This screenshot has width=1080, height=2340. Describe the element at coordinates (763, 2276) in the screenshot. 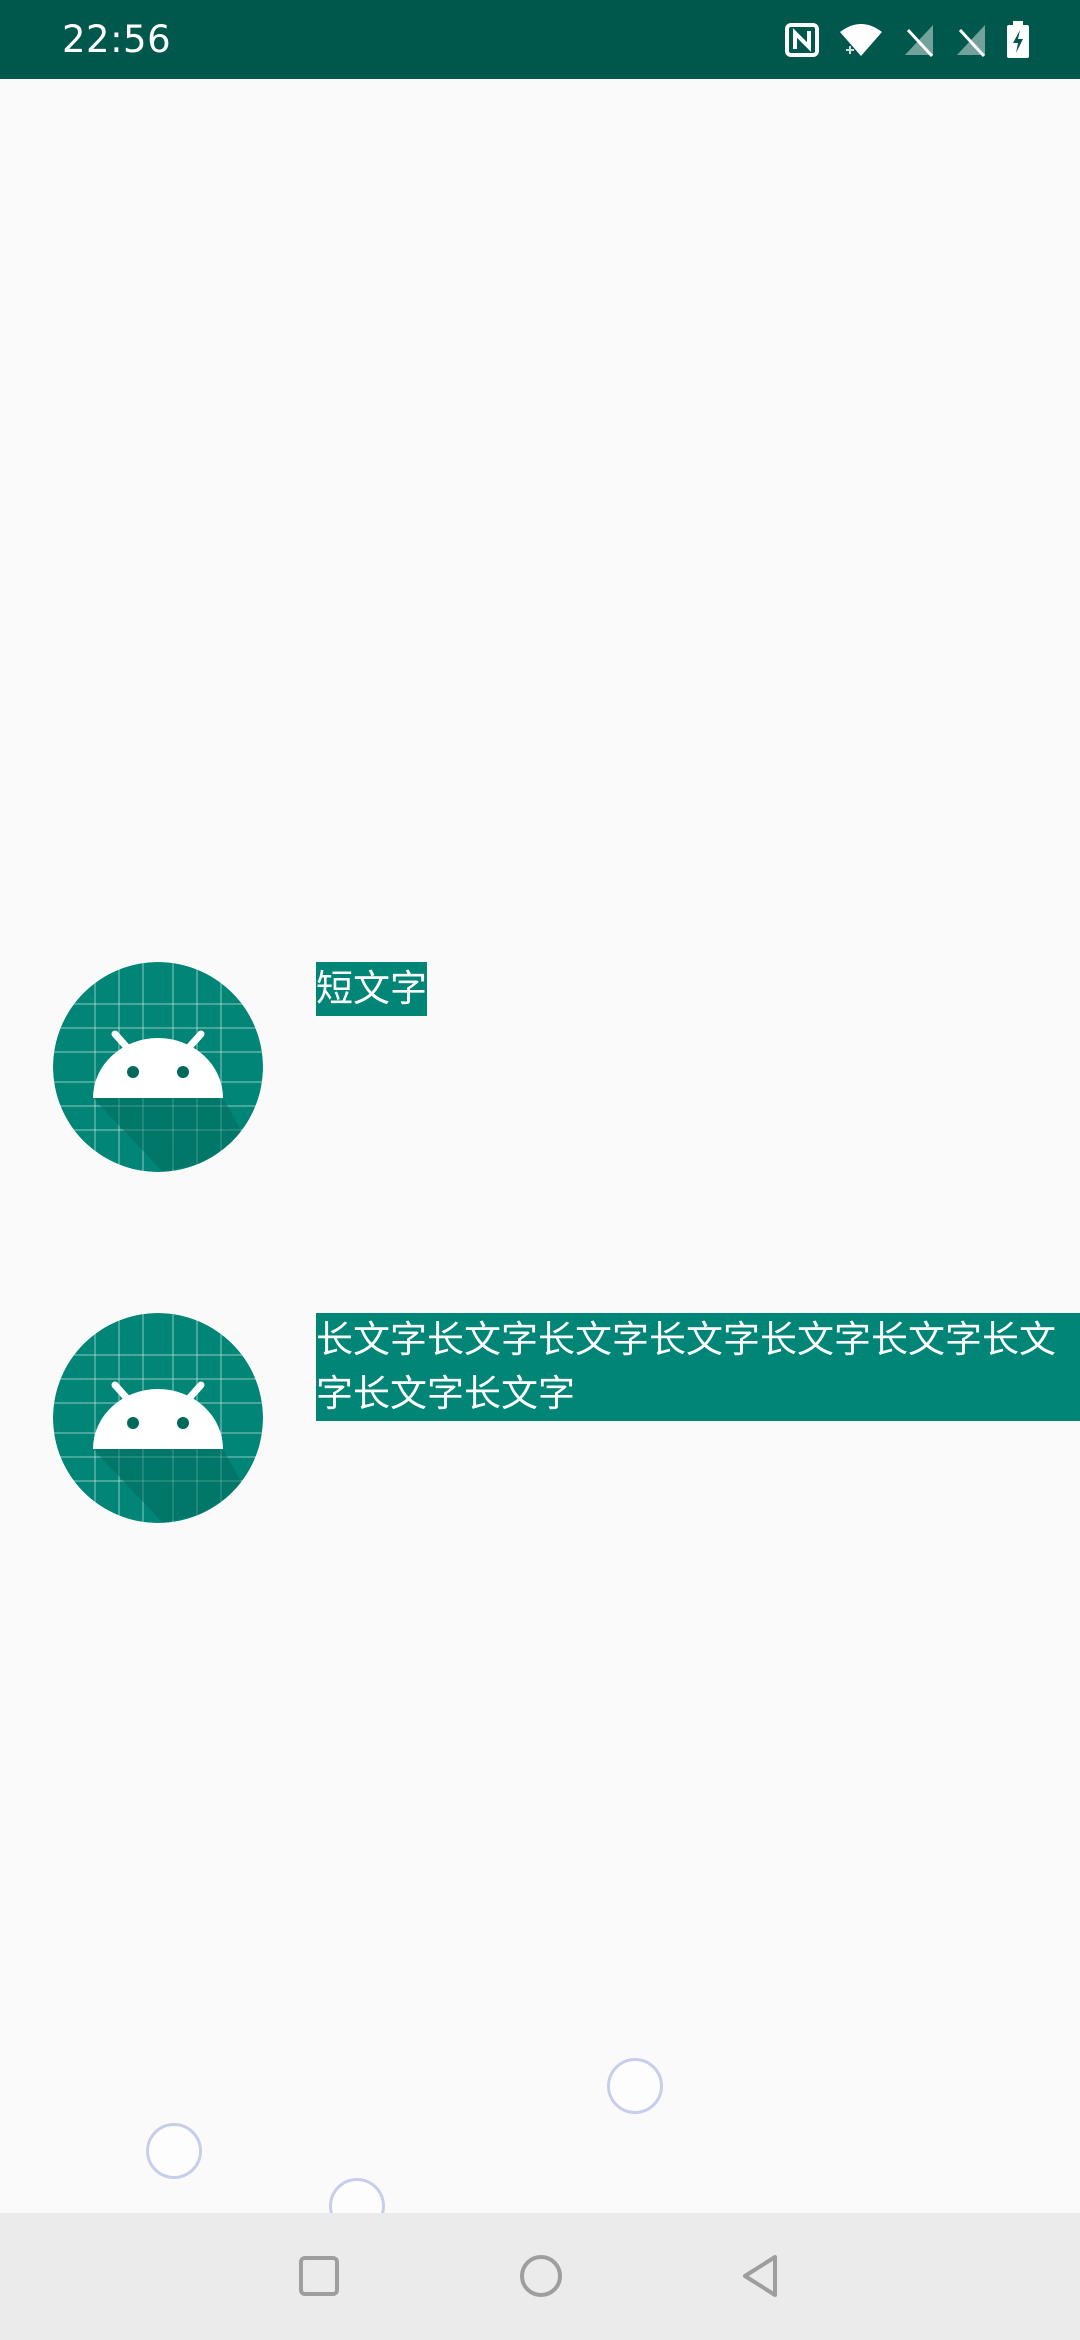

I see `back-triangle-icon` at that location.